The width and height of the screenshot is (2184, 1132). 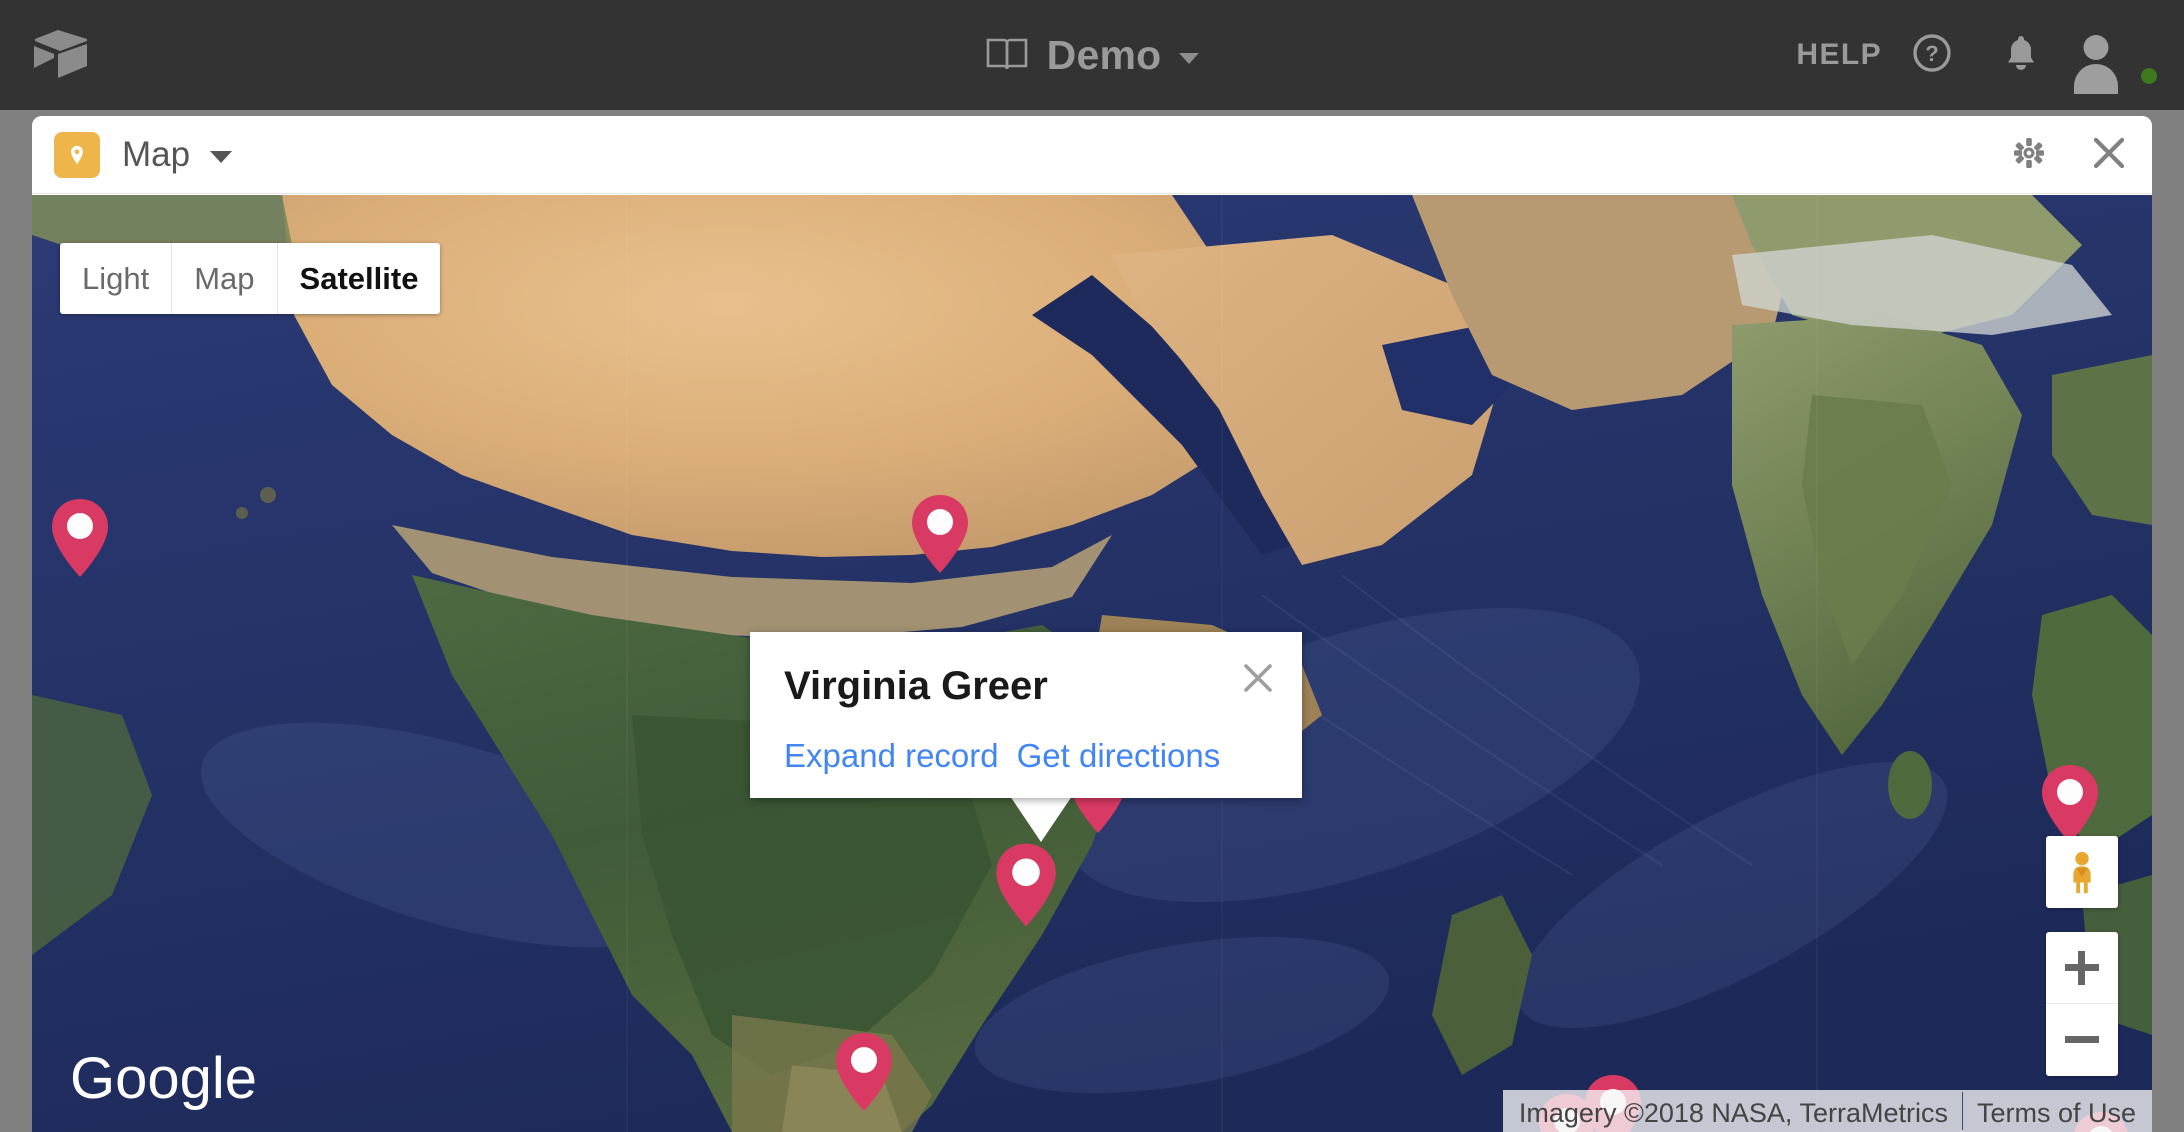 What do you see at coordinates (77, 154) in the screenshot?
I see `map-pin-icon` at bounding box center [77, 154].